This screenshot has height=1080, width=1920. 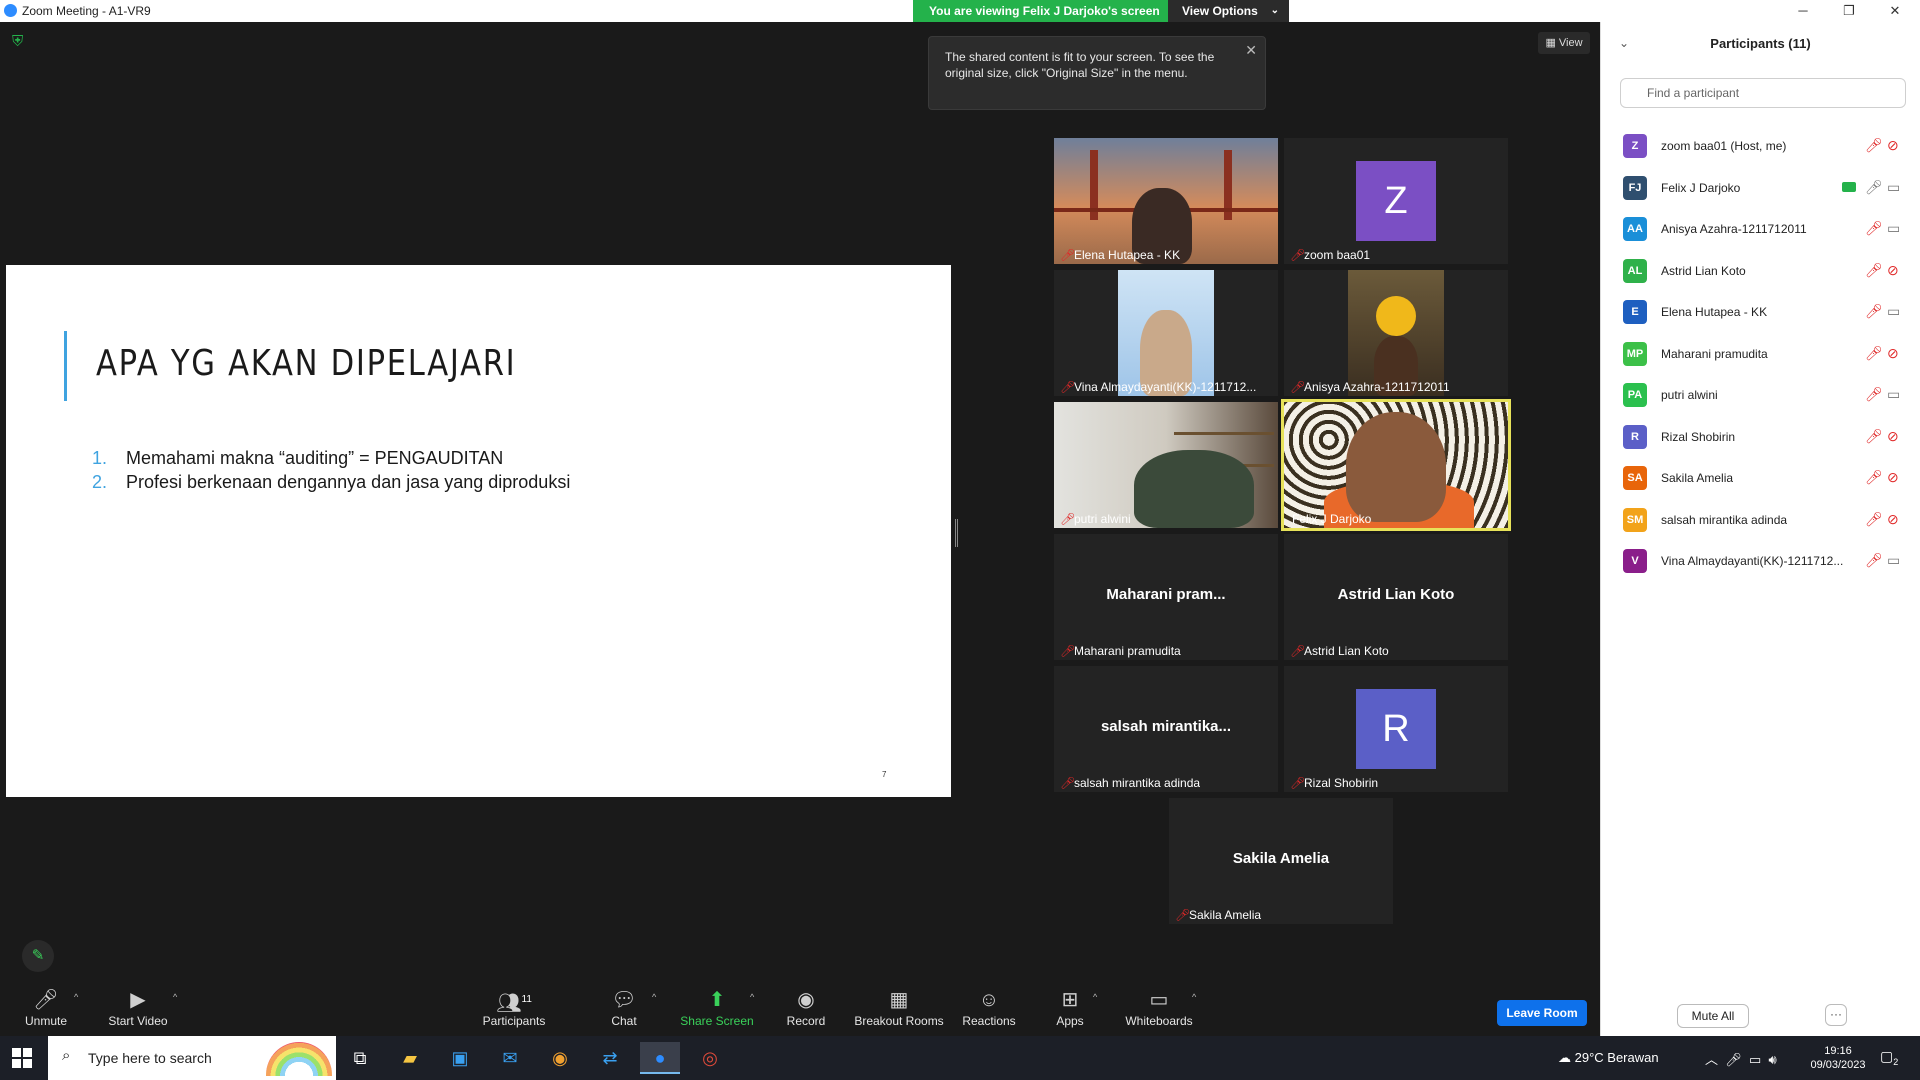 What do you see at coordinates (1849, 11) in the screenshot?
I see `restore-button: ❐` at bounding box center [1849, 11].